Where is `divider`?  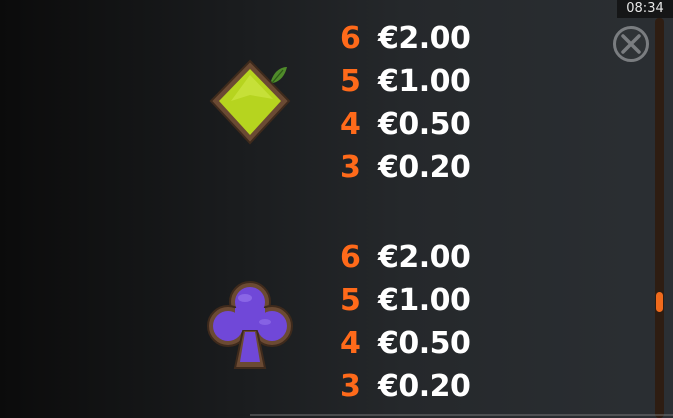 divider is located at coordinates (461, 415).